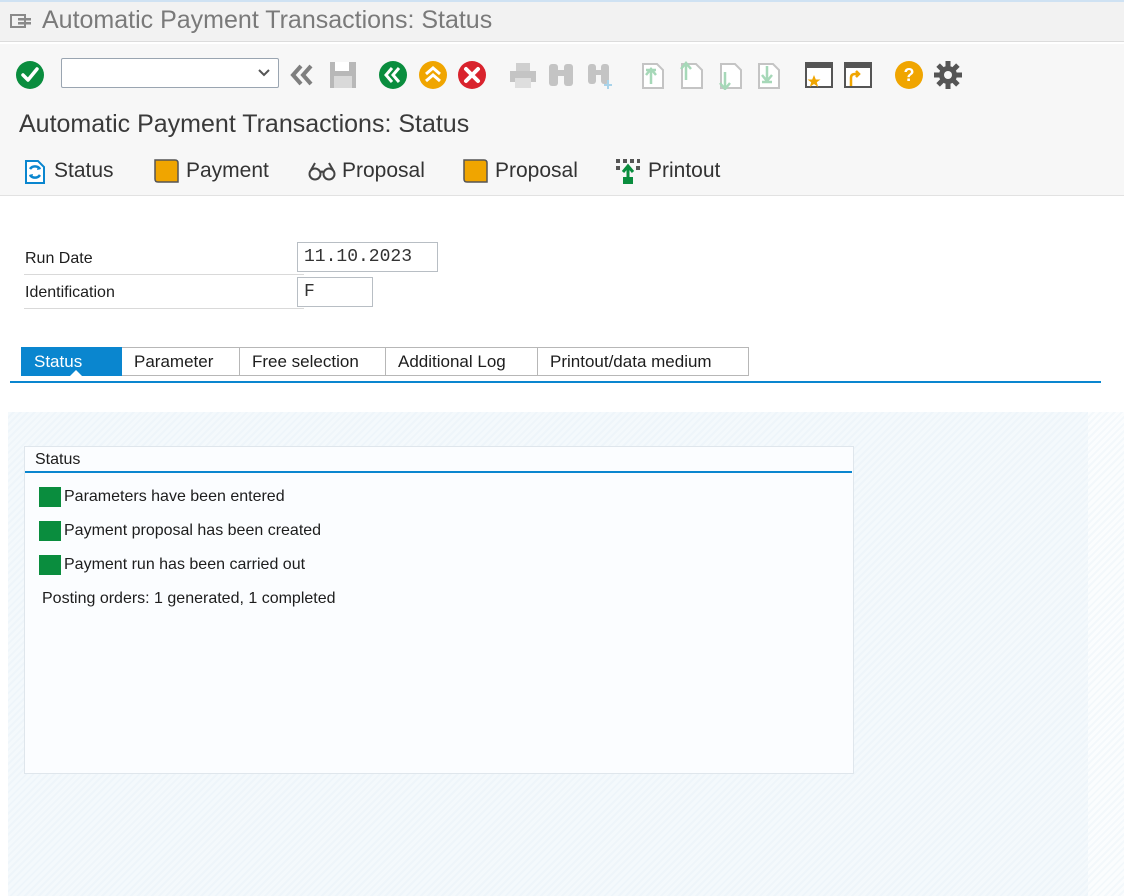  I want to click on back-double-chevron-icon, so click(302, 75).